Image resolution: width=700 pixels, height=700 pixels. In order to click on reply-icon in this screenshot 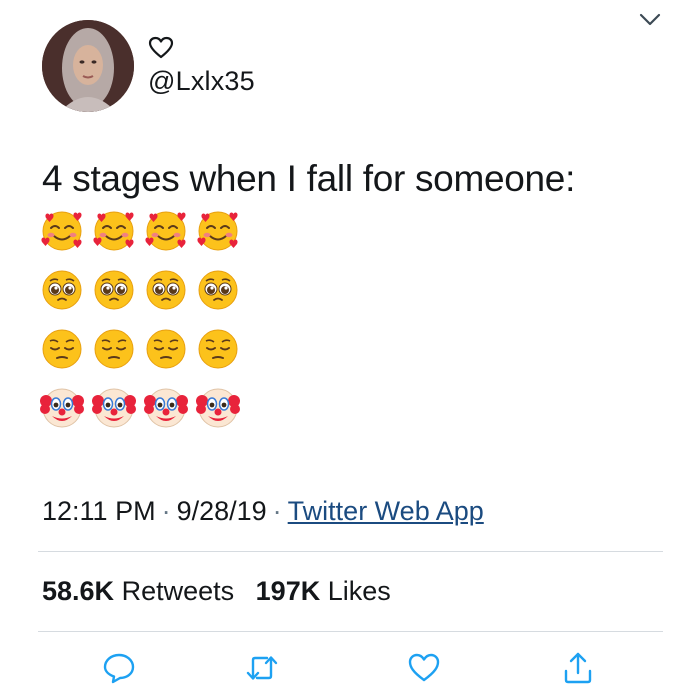, I will do `click(119, 668)`.